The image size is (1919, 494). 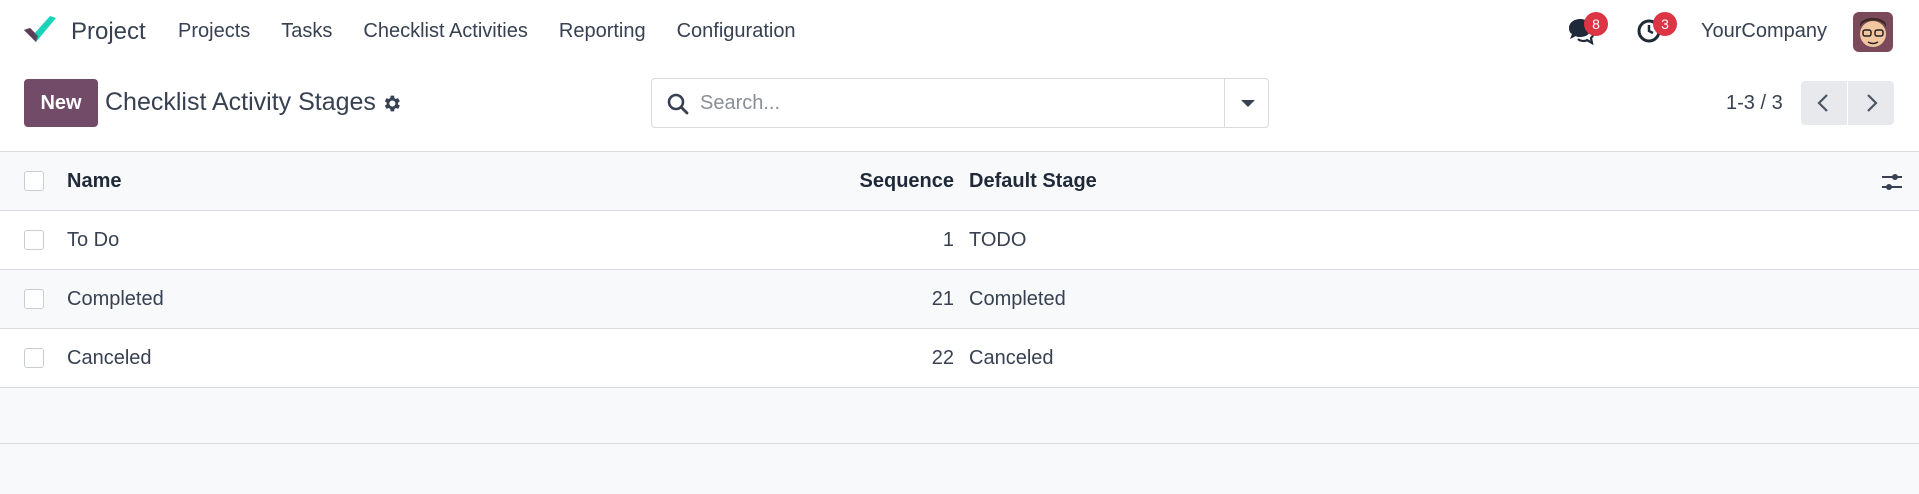 I want to click on menu-item-reporting: Reporting, so click(x=602, y=31).